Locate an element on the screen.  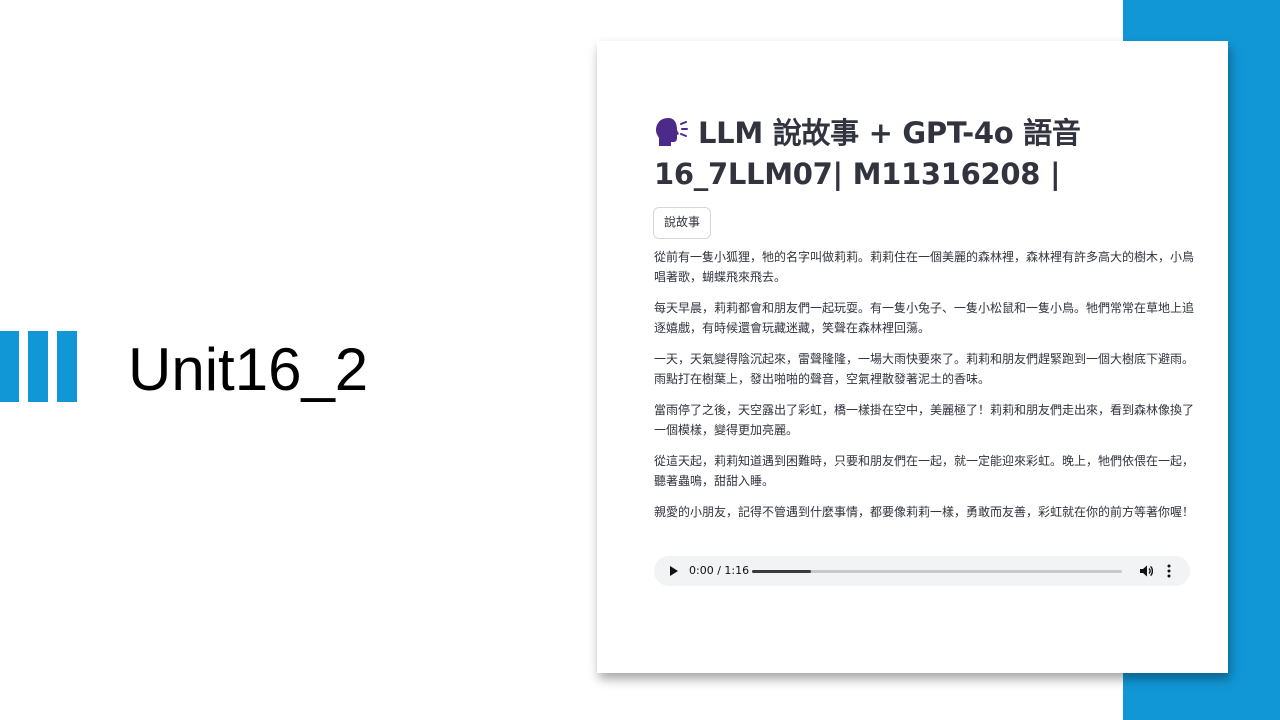
audio-time: 0:00 / 1:16 is located at coordinates (719, 570).